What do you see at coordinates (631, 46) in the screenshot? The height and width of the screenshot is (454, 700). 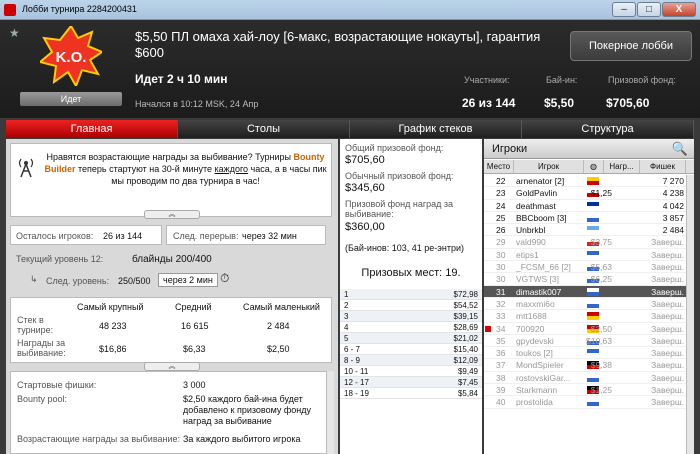 I see `poker-lobby-button: Покерное лобби` at bounding box center [631, 46].